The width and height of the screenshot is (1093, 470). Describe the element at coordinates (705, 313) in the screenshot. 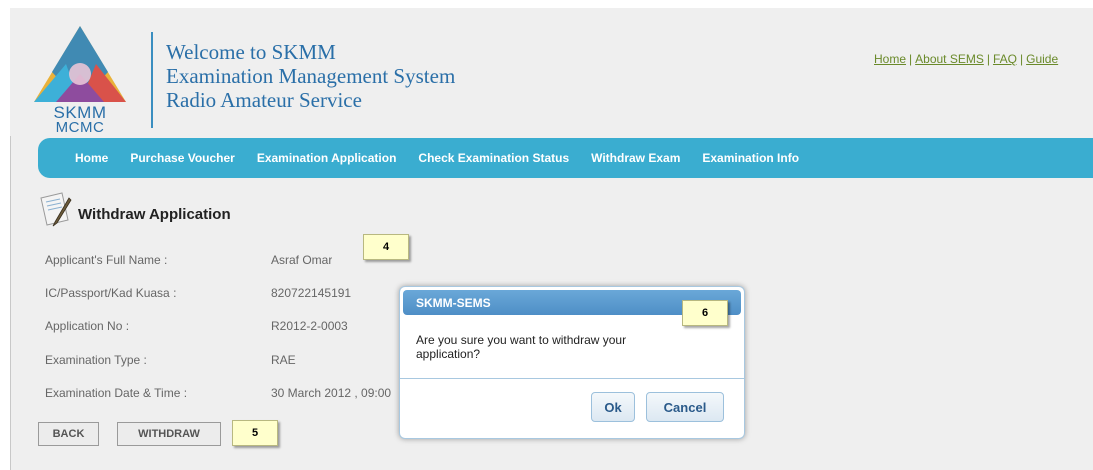

I see `callout-6: 6` at that location.